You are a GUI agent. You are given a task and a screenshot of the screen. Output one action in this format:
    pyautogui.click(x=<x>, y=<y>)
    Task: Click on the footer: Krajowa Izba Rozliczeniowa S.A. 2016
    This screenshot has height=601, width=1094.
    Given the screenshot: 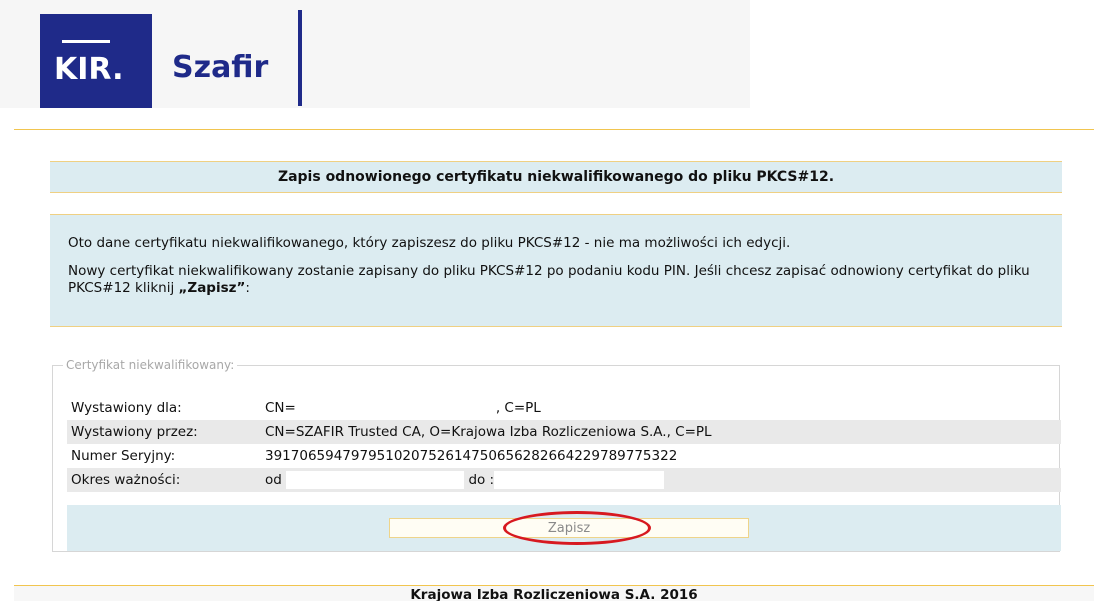 What is the action you would take?
    pyautogui.click(x=554, y=593)
    